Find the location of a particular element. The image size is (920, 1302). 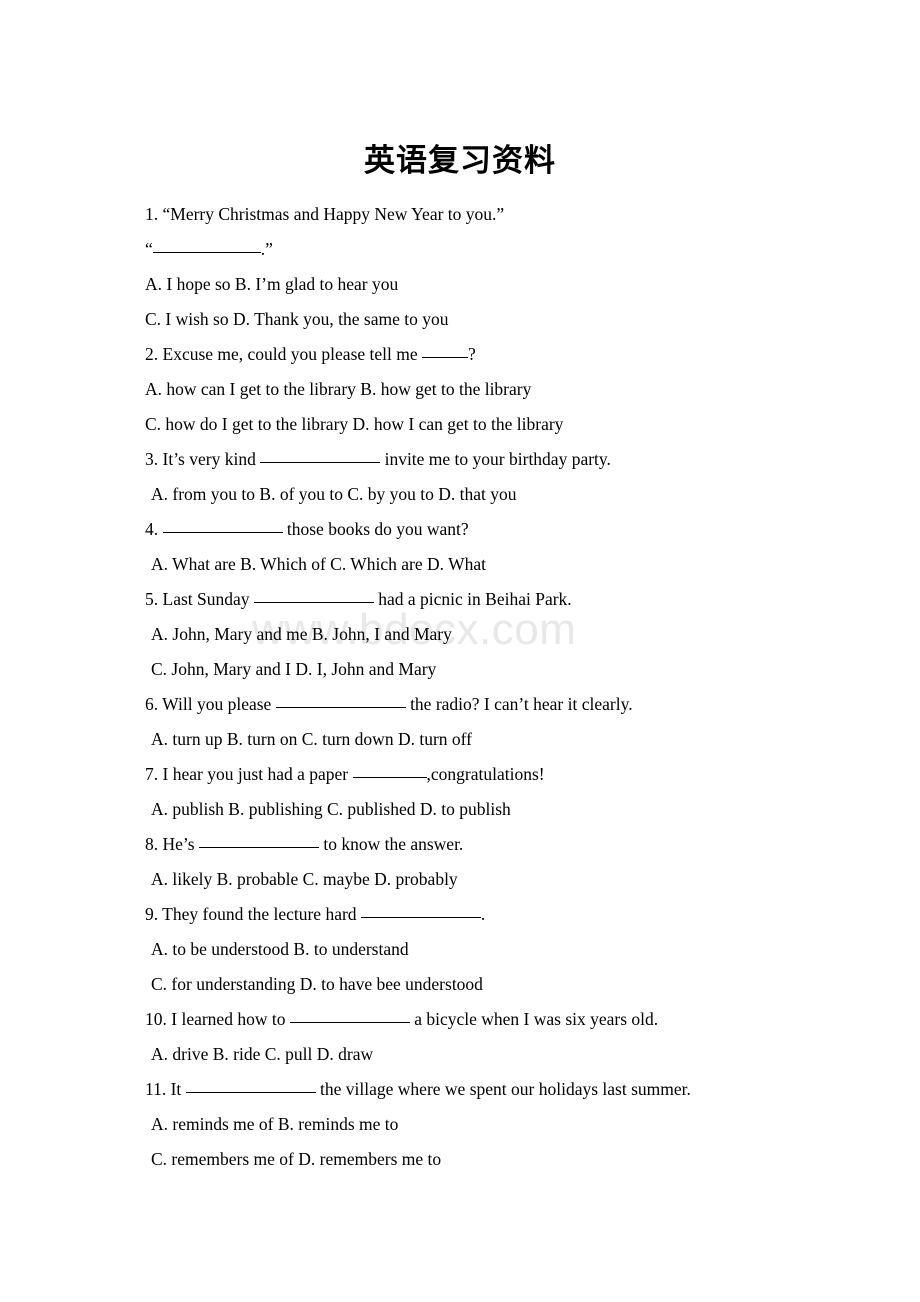

question-5-stem-after: had a picnic in Beihai Park. is located at coordinates (472, 599).